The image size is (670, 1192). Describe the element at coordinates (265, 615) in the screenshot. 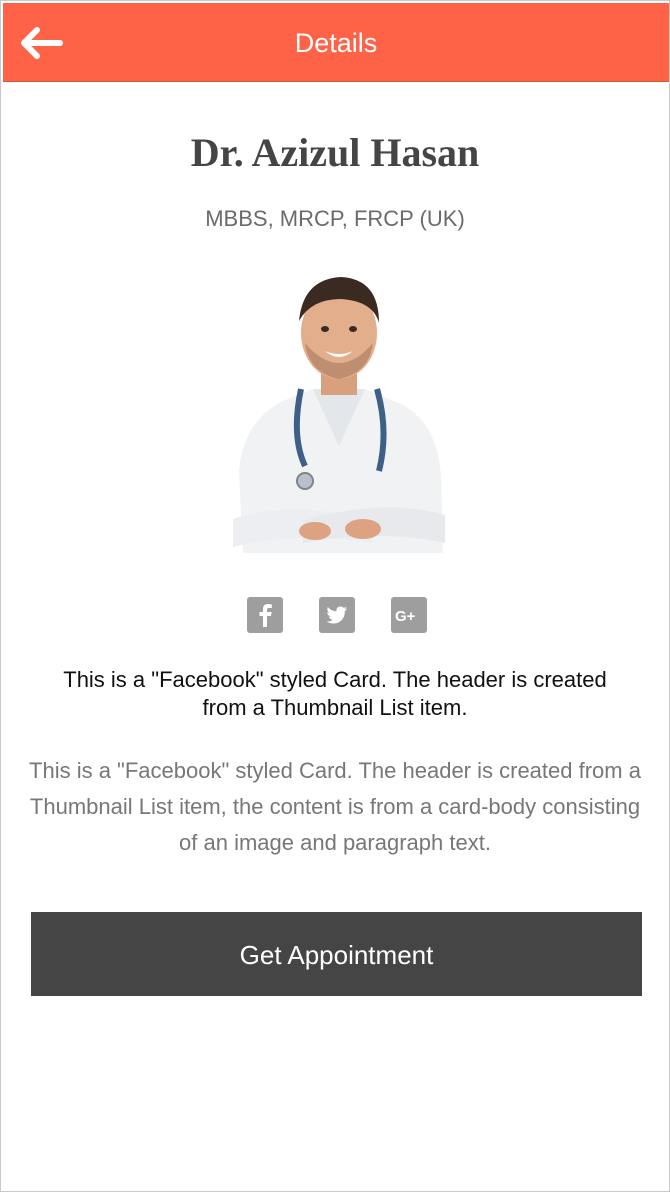

I see `facebook-icon` at that location.